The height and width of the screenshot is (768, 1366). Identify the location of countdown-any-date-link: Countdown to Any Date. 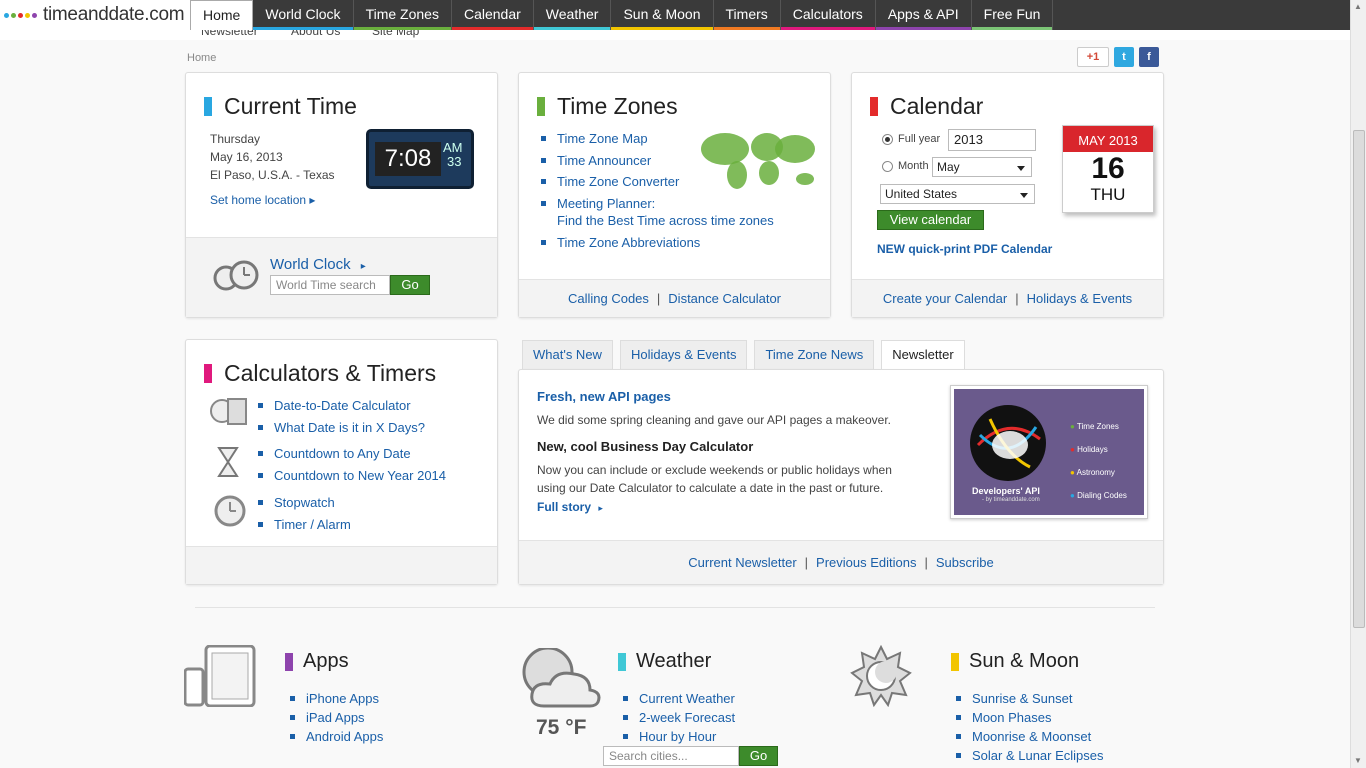
(351, 454).